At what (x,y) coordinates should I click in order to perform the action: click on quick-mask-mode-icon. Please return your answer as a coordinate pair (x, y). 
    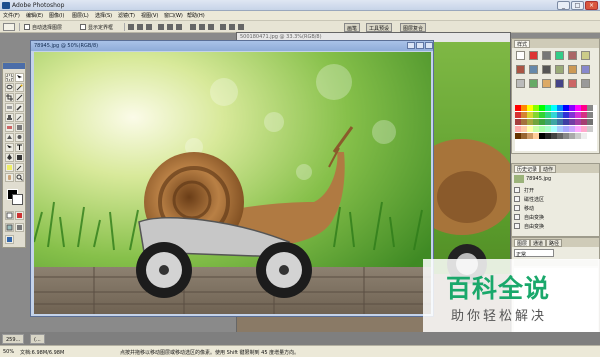
    Looking at the image, I should click on (19, 215).